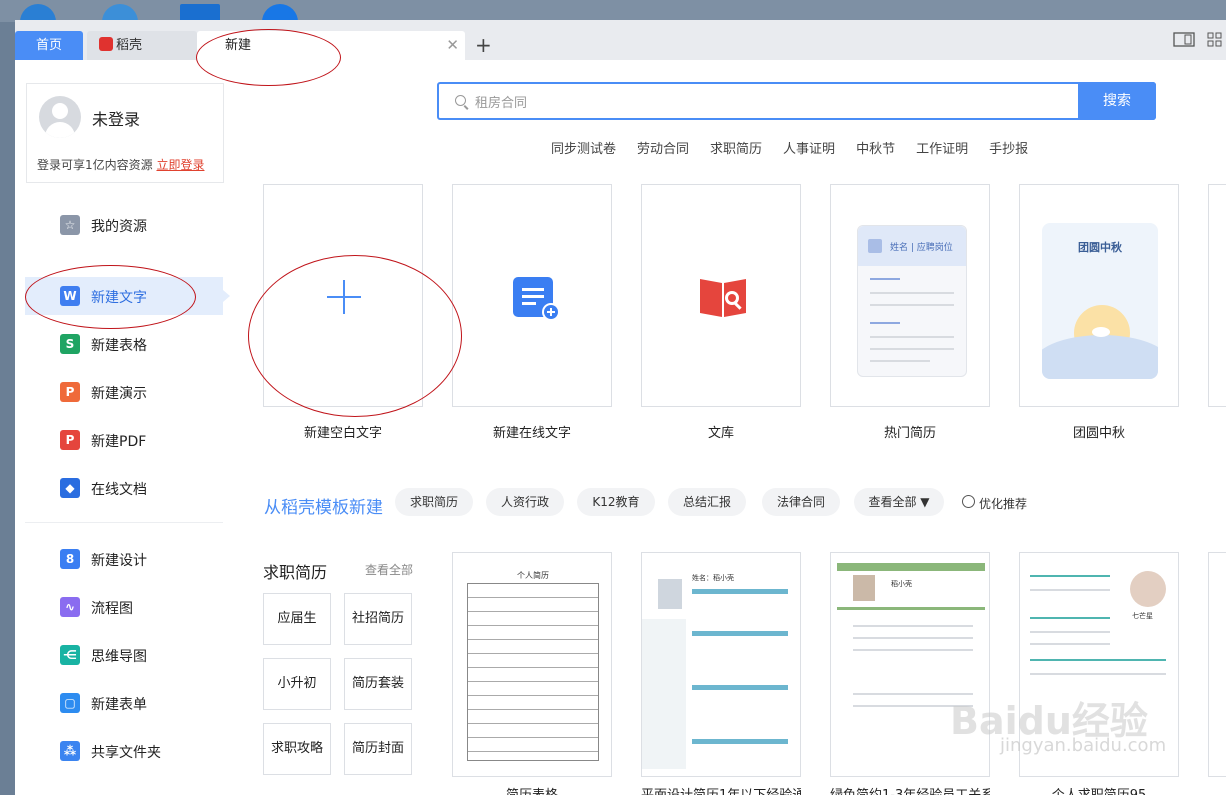  Describe the element at coordinates (49, 45) in the screenshot. I see `tab-home: 首页` at that location.